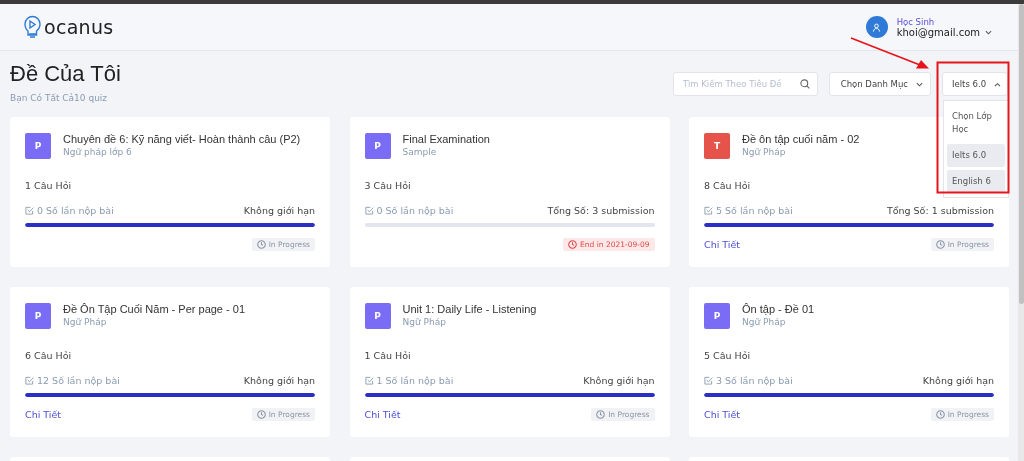 This screenshot has width=1024, height=461. Describe the element at coordinates (754, 210) in the screenshot. I see `submission-count: 5 Số lần nộp bài` at that location.